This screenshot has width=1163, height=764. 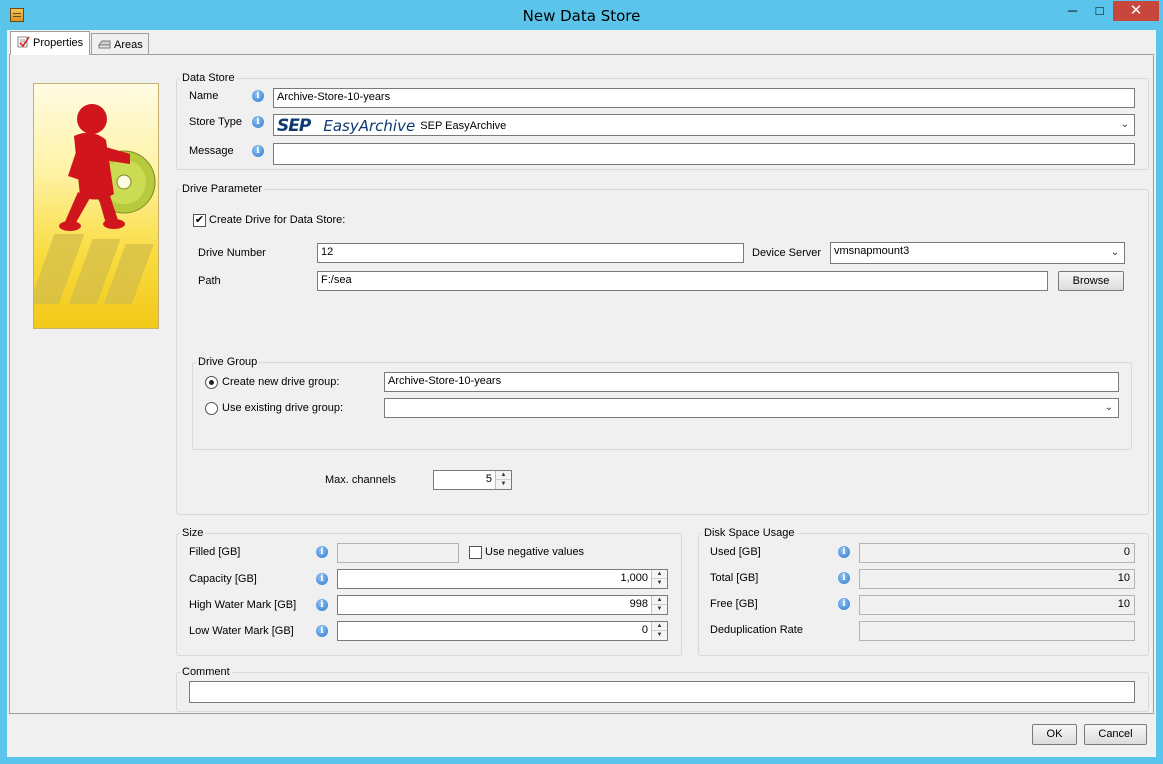 What do you see at coordinates (997, 553) in the screenshot?
I see `used-value: 0` at bounding box center [997, 553].